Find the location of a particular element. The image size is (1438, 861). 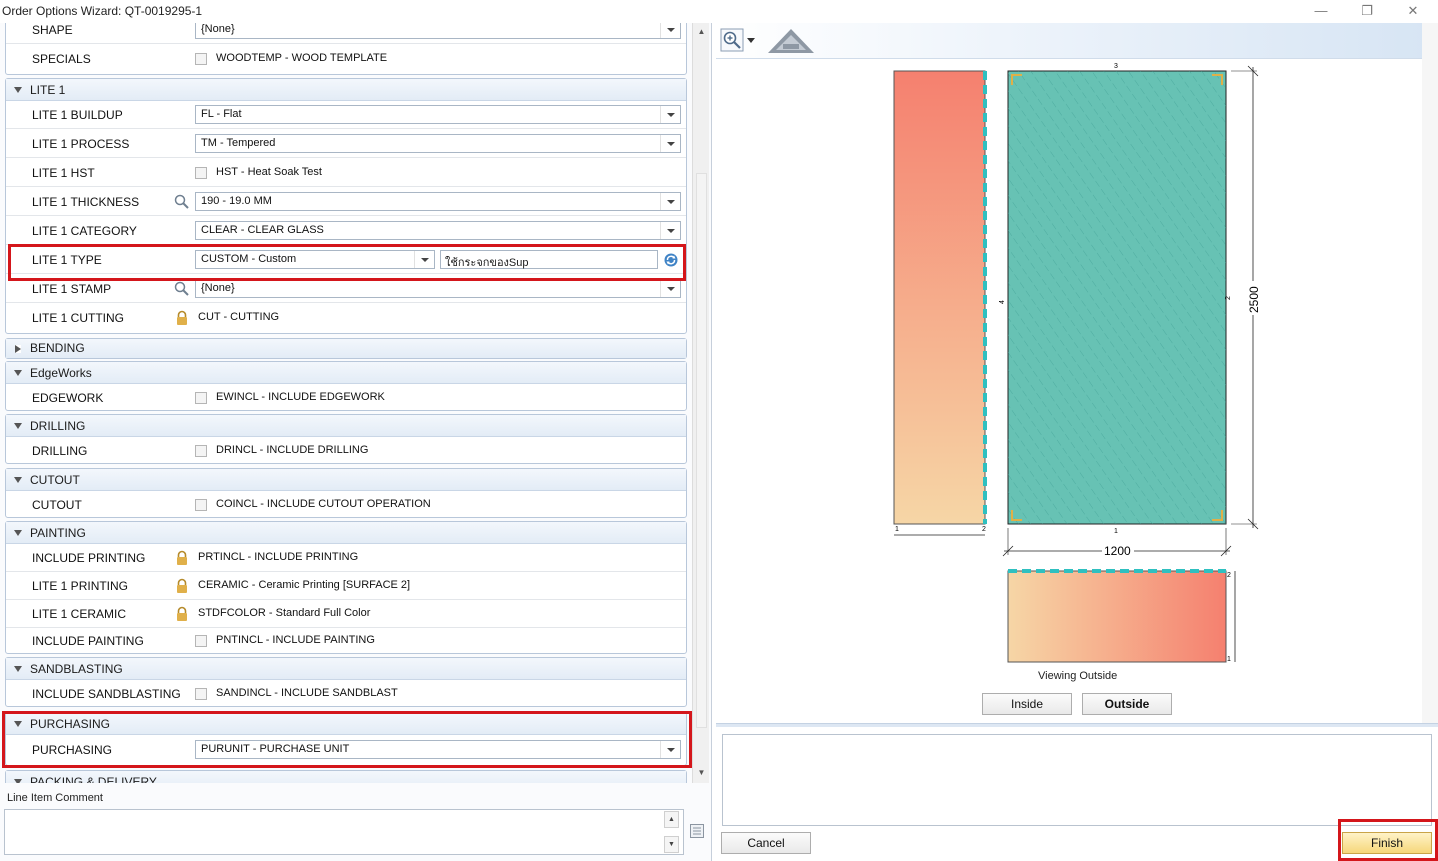

lite1-stamp-combo: {None} is located at coordinates (438, 288).